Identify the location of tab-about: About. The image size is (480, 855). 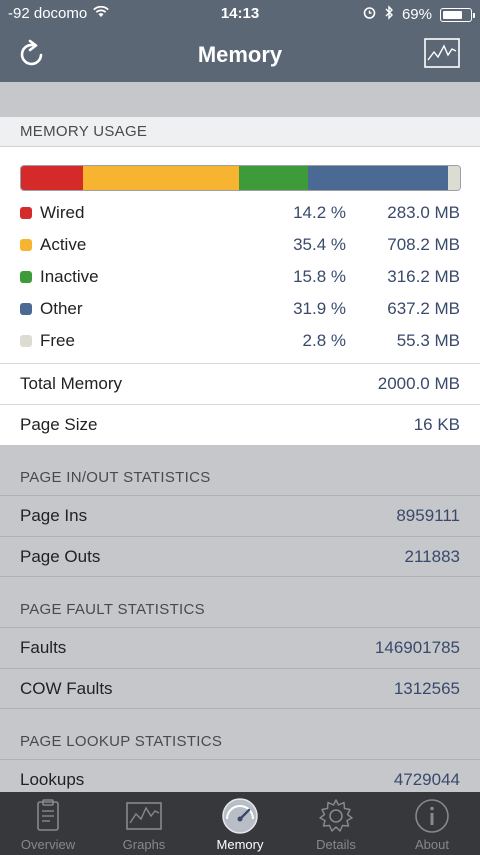
(432, 823).